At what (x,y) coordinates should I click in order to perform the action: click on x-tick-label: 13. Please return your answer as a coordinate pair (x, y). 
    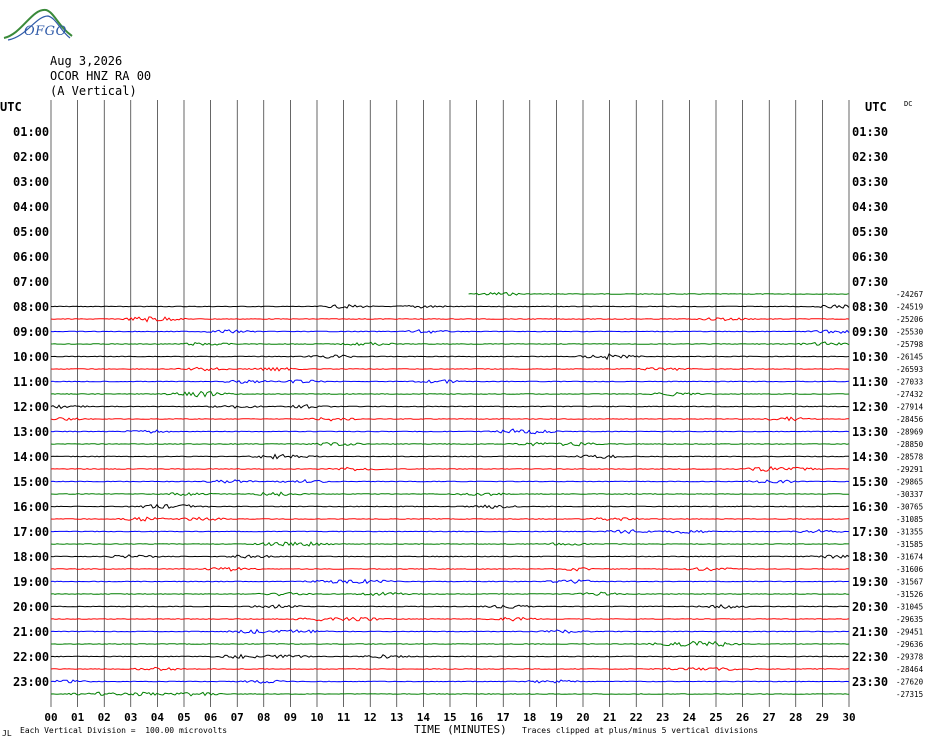
    Looking at the image, I should click on (396, 717).